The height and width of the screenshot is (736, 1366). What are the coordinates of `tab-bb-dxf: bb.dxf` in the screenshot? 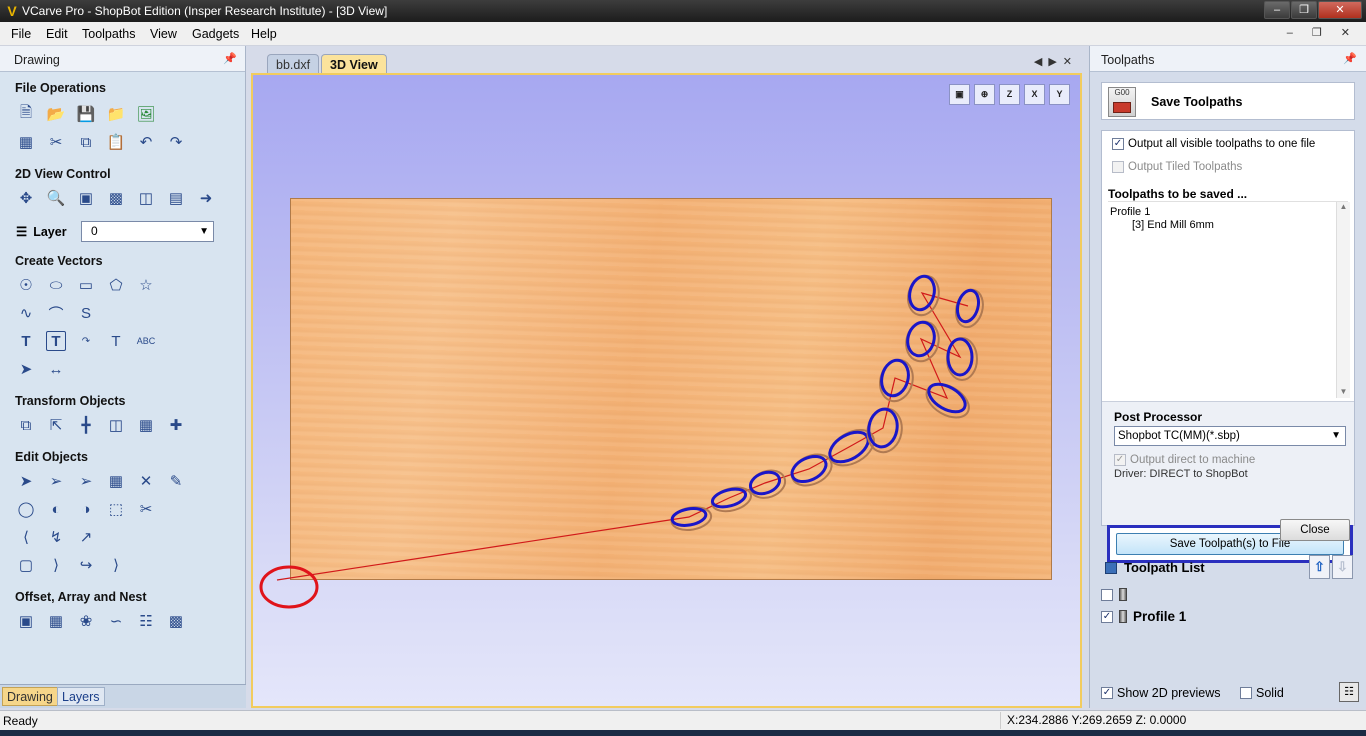 It's located at (293, 64).